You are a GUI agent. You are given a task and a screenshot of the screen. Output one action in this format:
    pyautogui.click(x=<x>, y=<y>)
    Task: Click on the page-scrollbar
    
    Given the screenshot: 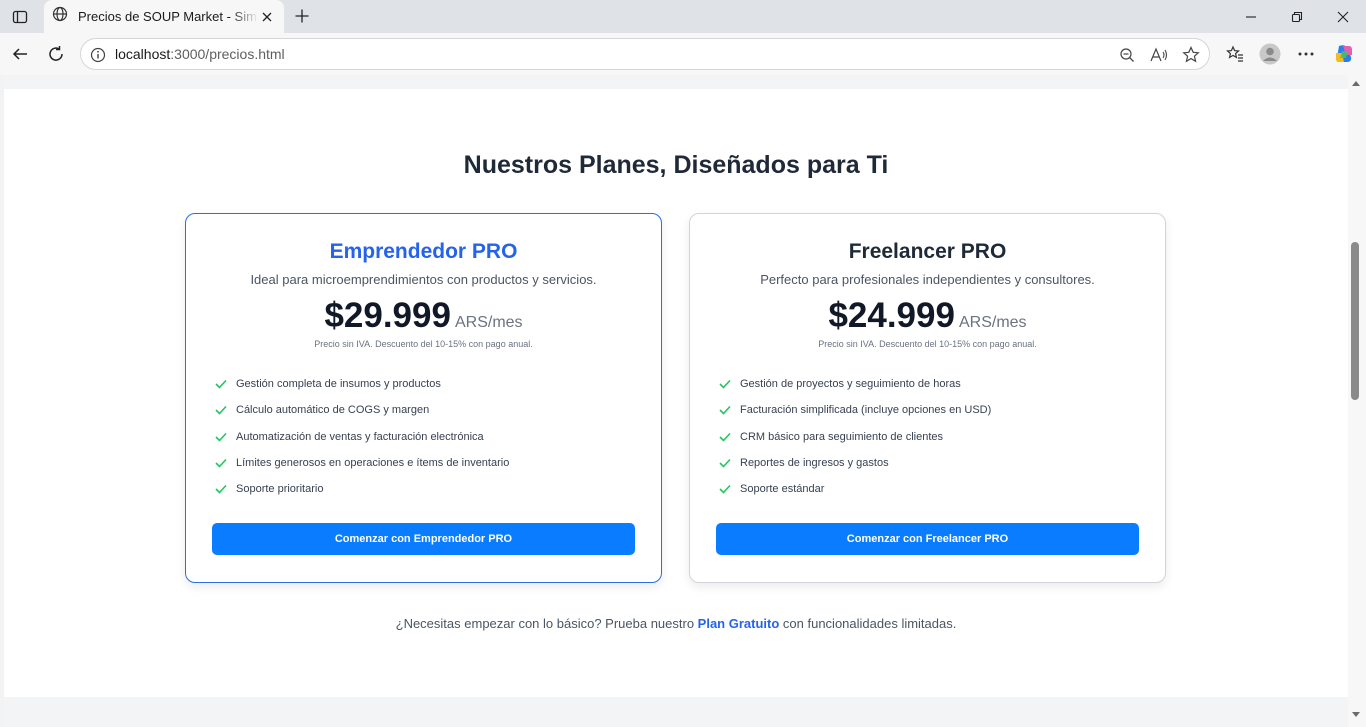 What is the action you would take?
    pyautogui.click(x=1357, y=401)
    